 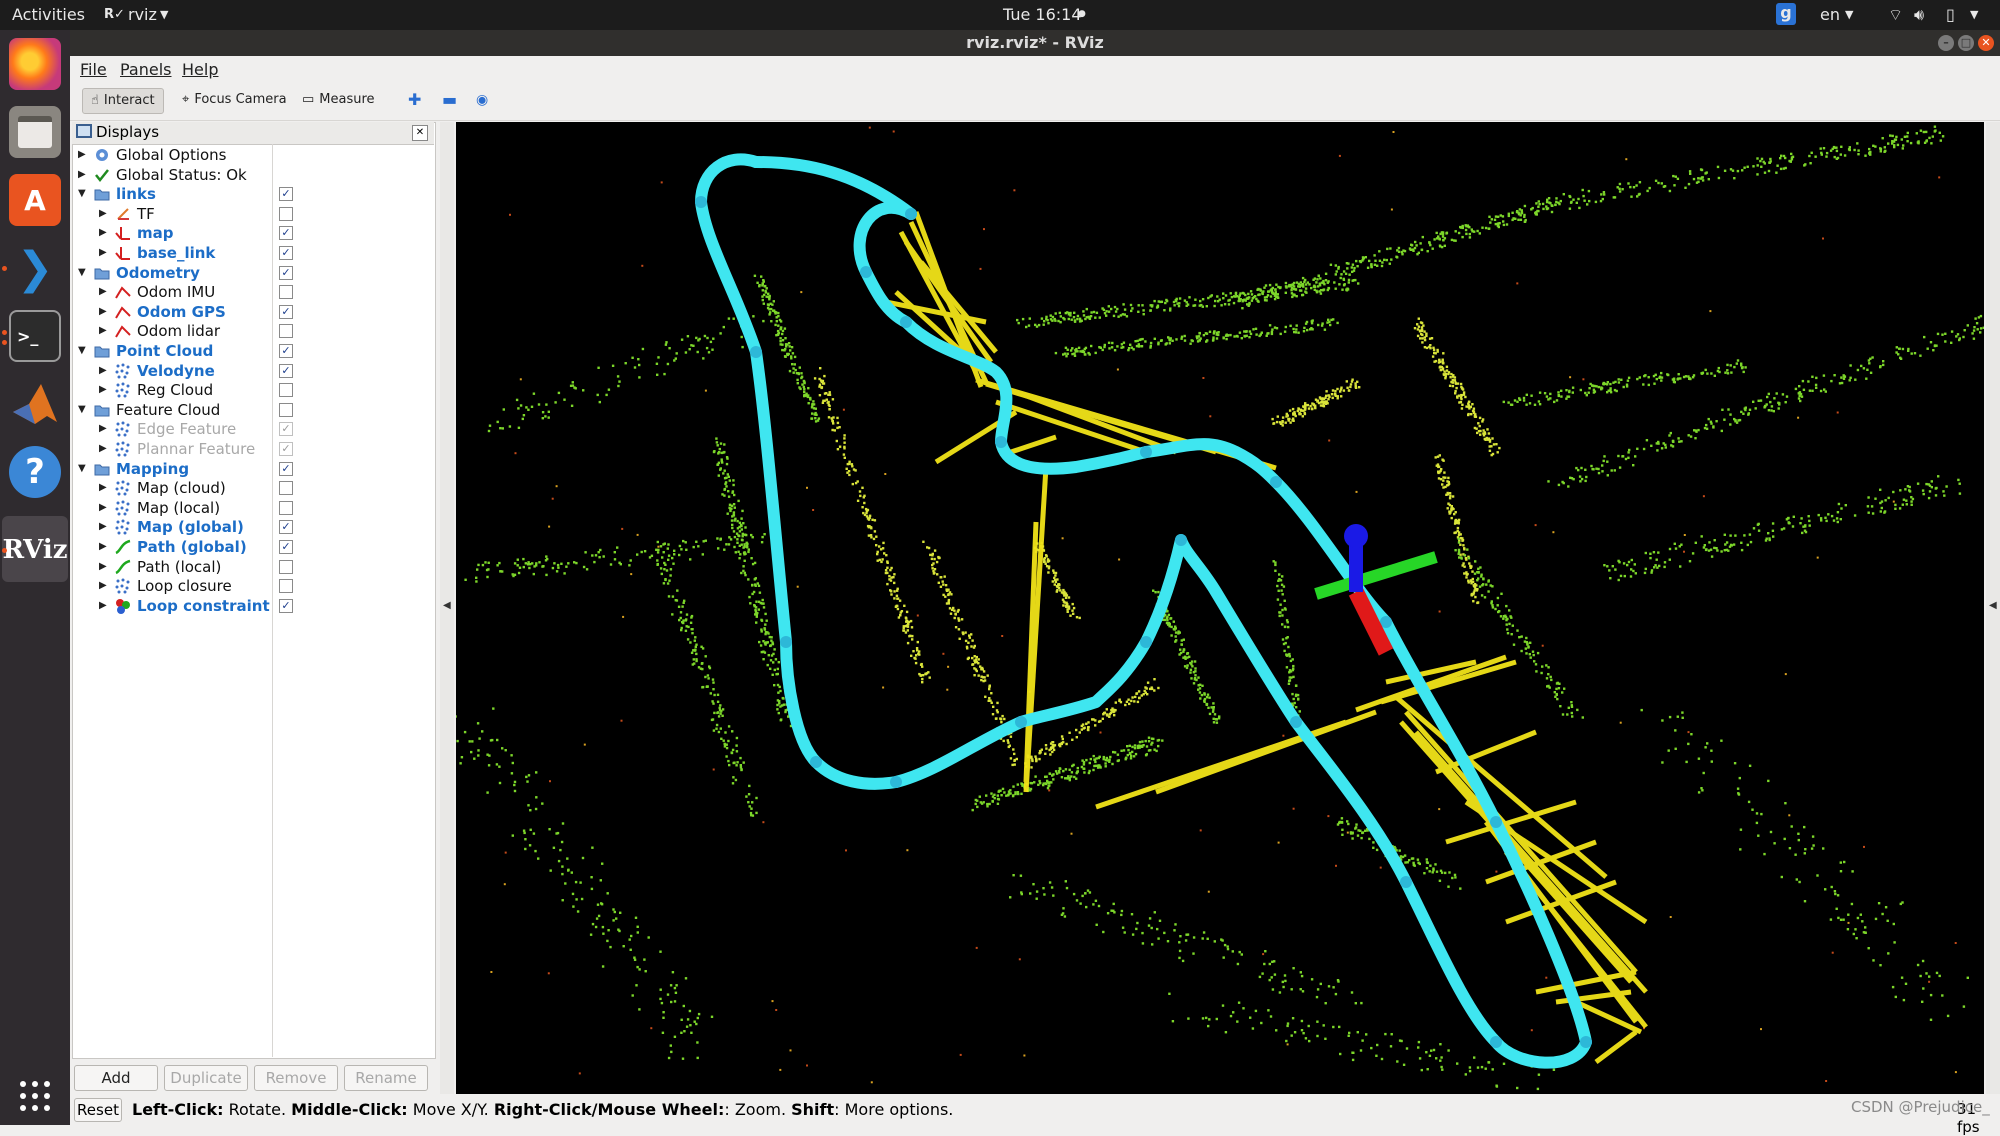 What do you see at coordinates (93, 69) in the screenshot?
I see `menu-file: File` at bounding box center [93, 69].